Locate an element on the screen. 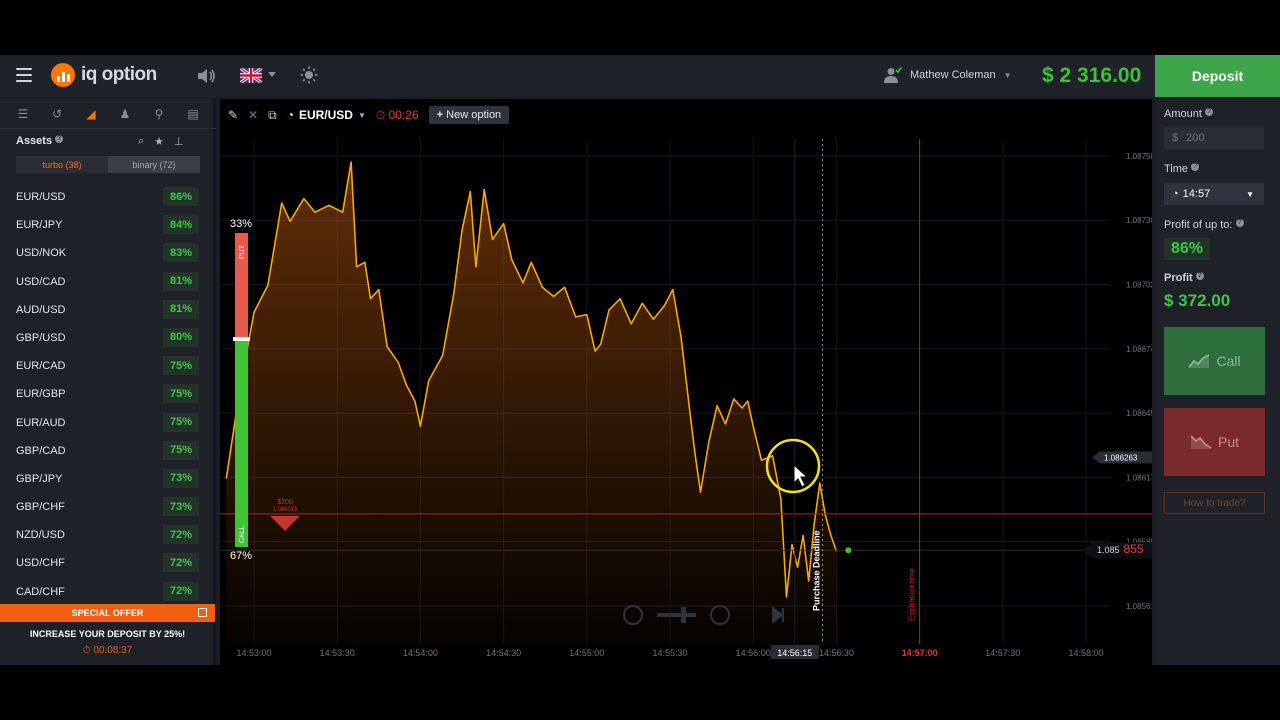 This screenshot has width=1280, height=720. asset-name: NZD/USD is located at coordinates (40, 535).